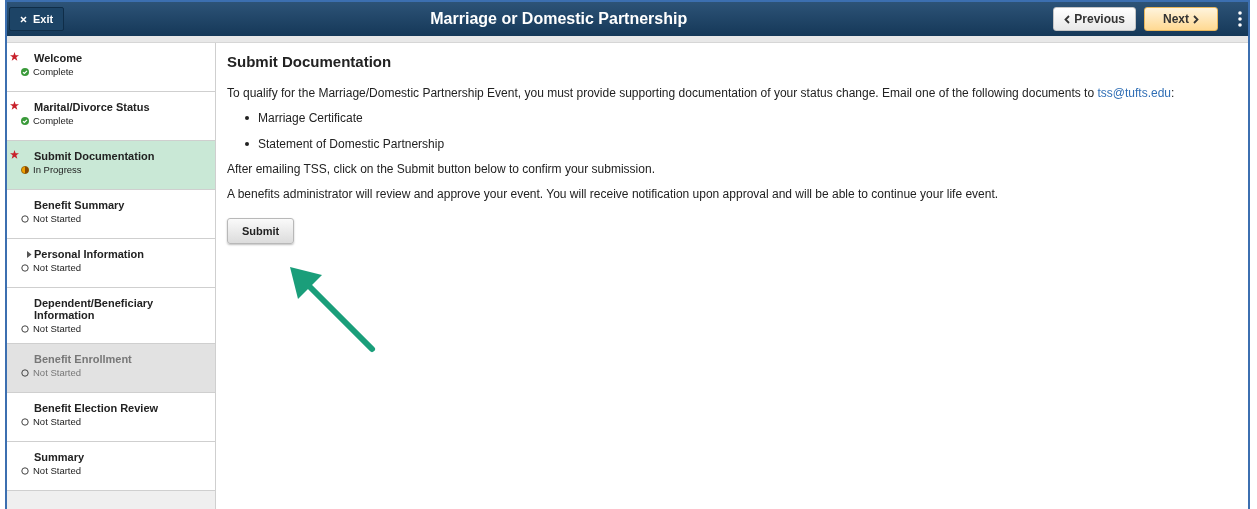 This screenshot has width=1257, height=509. What do you see at coordinates (111, 214) in the screenshot?
I see `step-item: Benefit Summary Not Started` at bounding box center [111, 214].